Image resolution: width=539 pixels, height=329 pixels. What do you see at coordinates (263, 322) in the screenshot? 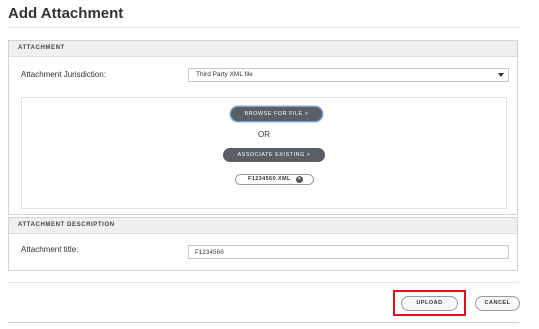
I see `bottom-divider` at bounding box center [263, 322].